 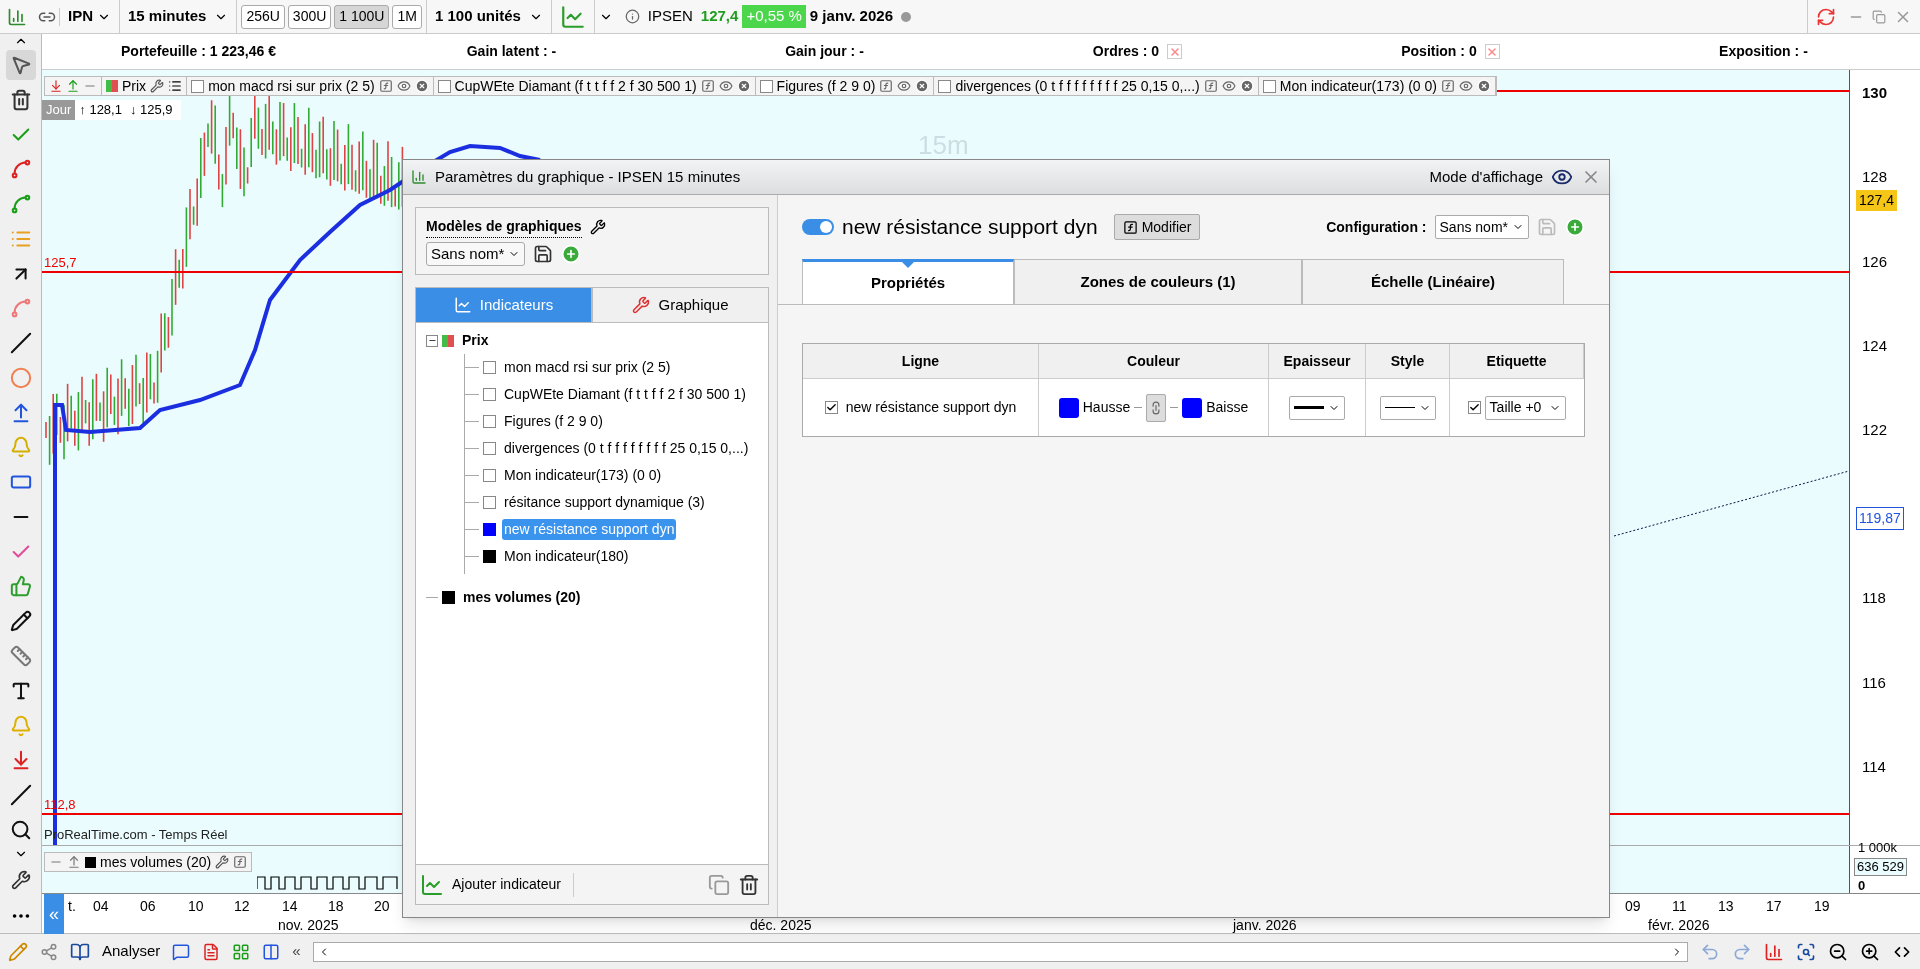 I want to click on month-label: déc. 2025, so click(x=781, y=925).